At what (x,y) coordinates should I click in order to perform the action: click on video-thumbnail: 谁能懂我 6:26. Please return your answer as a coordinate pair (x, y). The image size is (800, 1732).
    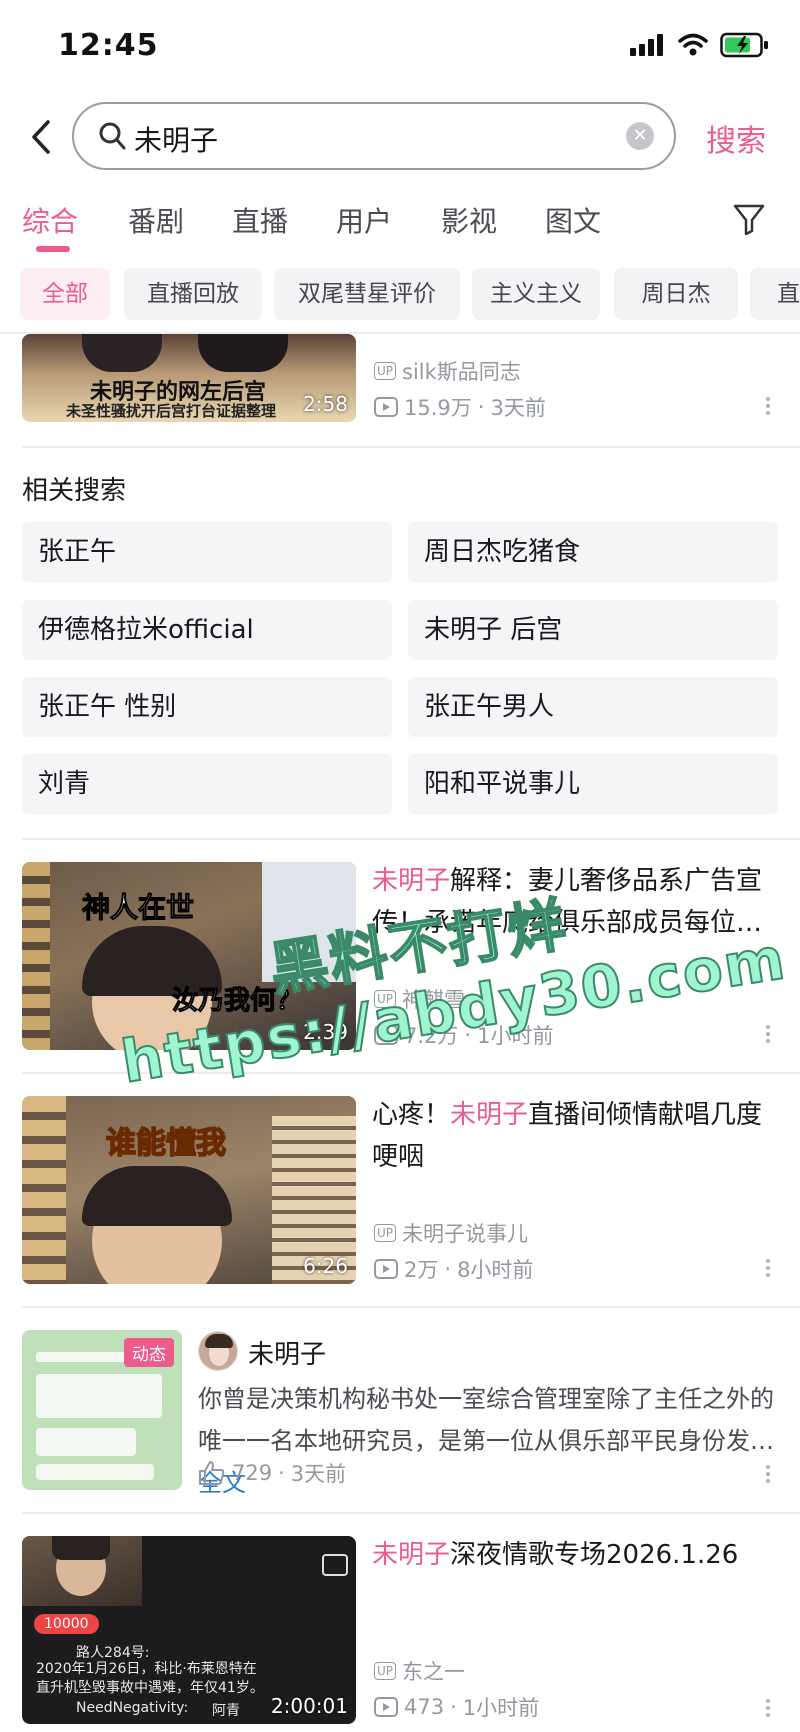
    Looking at the image, I should click on (189, 1190).